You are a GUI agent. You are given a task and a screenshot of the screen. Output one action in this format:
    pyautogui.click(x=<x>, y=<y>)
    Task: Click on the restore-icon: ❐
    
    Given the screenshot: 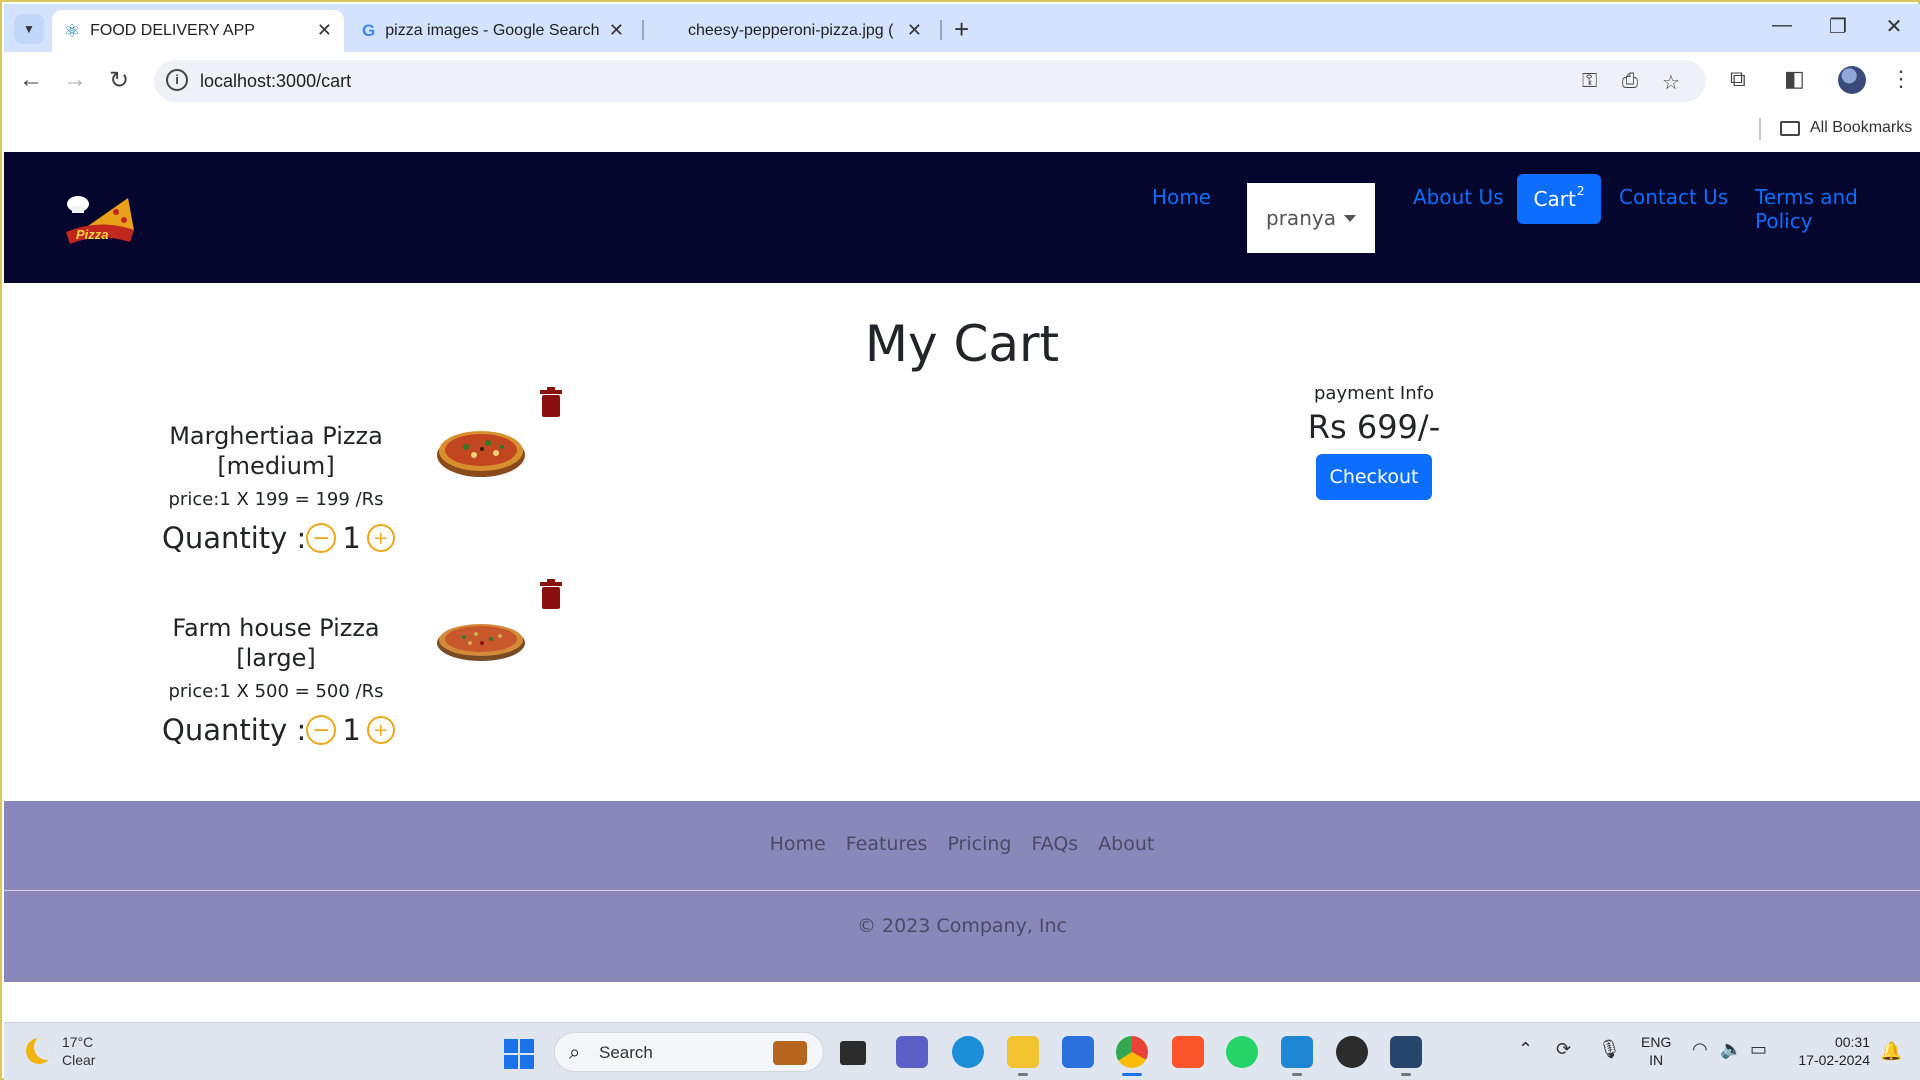 What is the action you would take?
    pyautogui.click(x=1838, y=26)
    